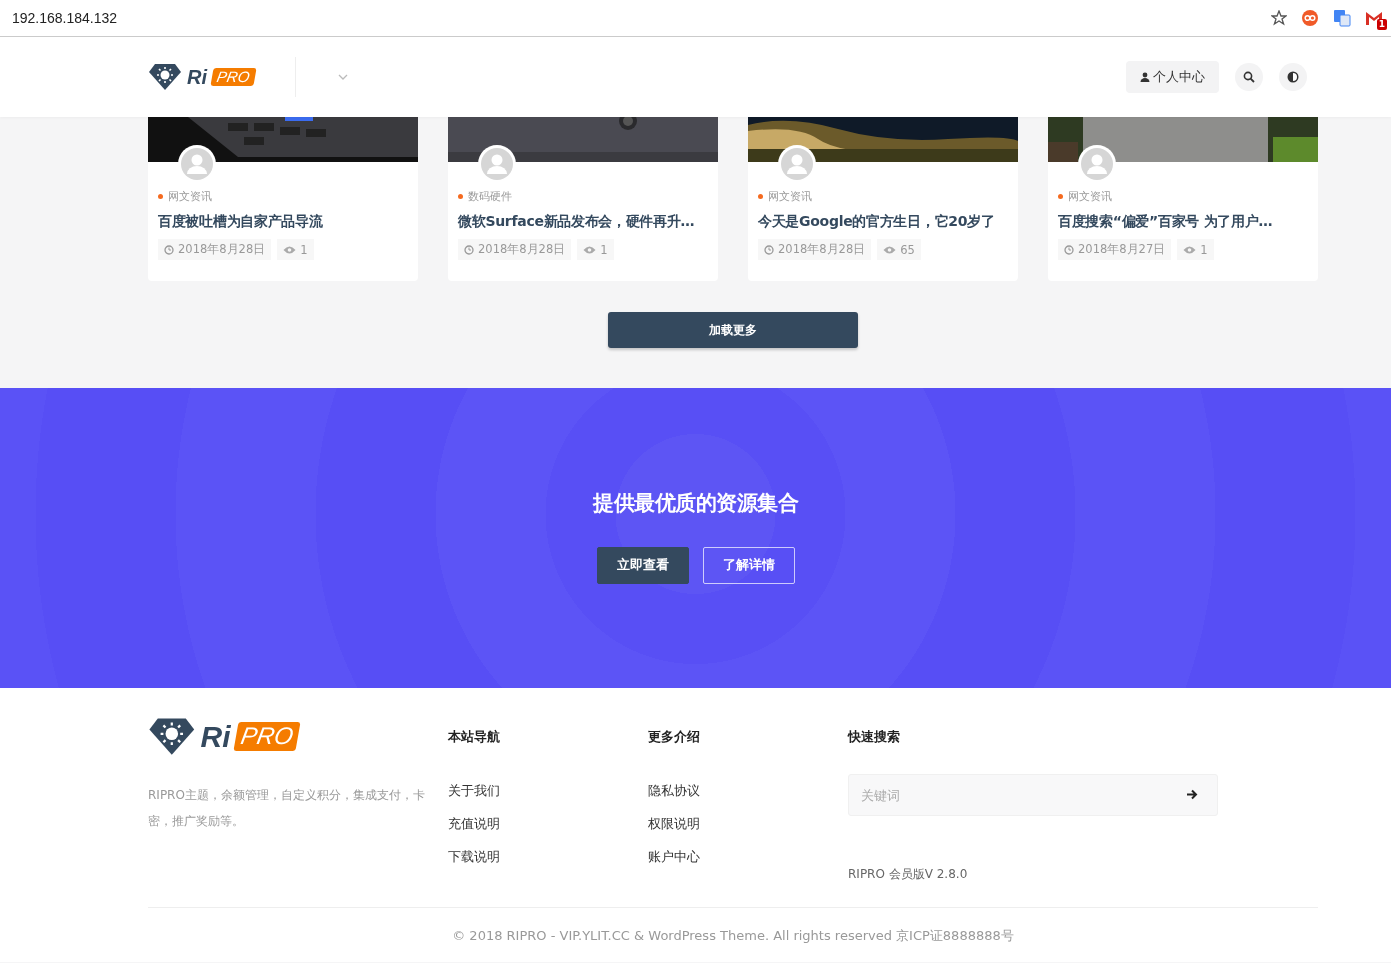 This screenshot has width=1391, height=963. What do you see at coordinates (548, 856) in the screenshot?
I see `footer-link: 下载说明` at bounding box center [548, 856].